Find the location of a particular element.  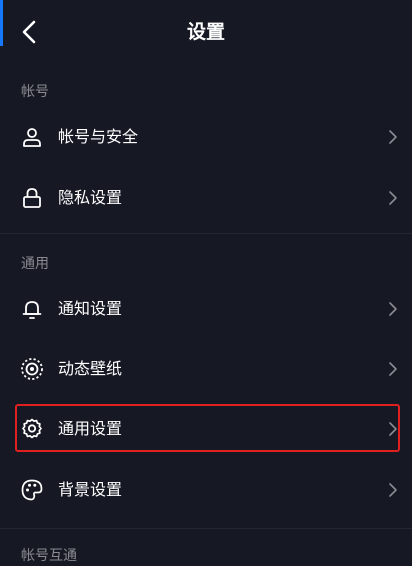

dynamic-wallpaper-icon is located at coordinates (32, 369).